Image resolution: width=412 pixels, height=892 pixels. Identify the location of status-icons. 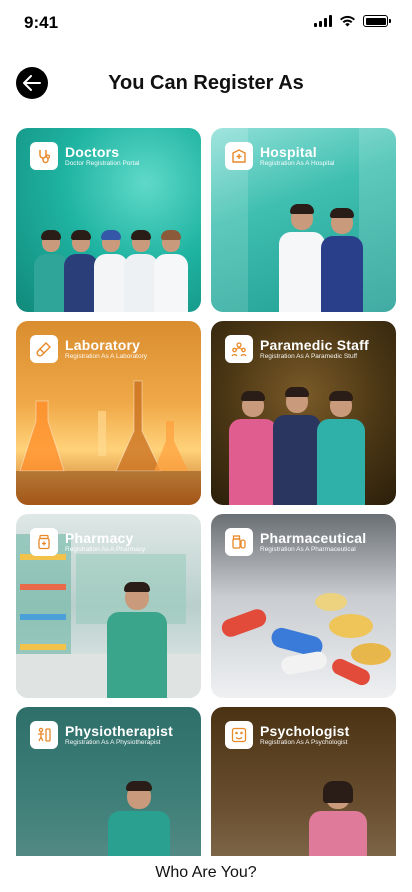
(352, 21).